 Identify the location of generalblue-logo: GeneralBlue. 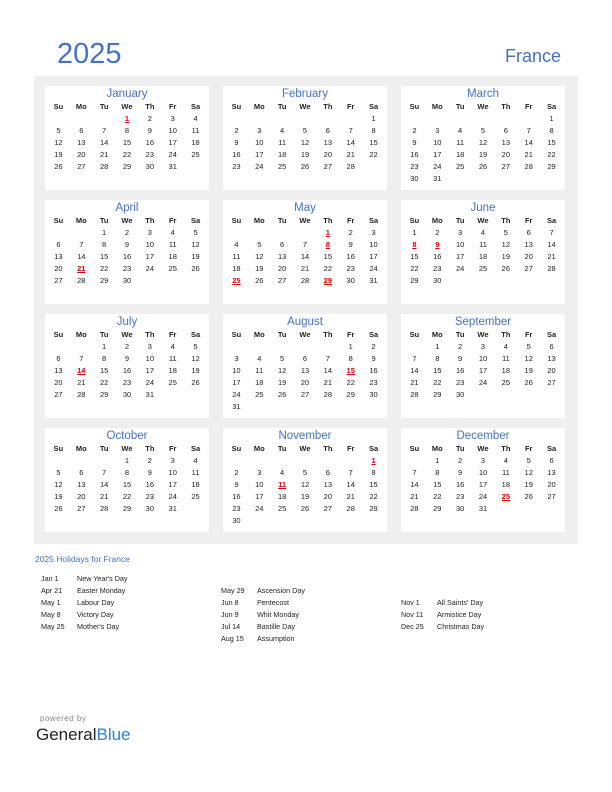
(83, 735).